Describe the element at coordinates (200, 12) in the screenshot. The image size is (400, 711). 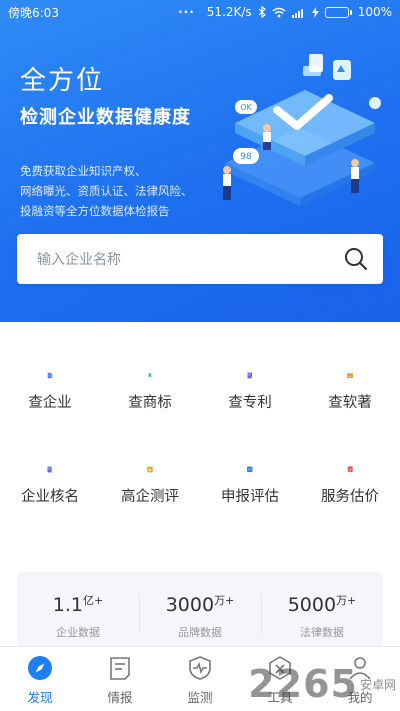
I see `status-bar: 傍晚6:03 ··· 51.2K/s 100%` at that location.